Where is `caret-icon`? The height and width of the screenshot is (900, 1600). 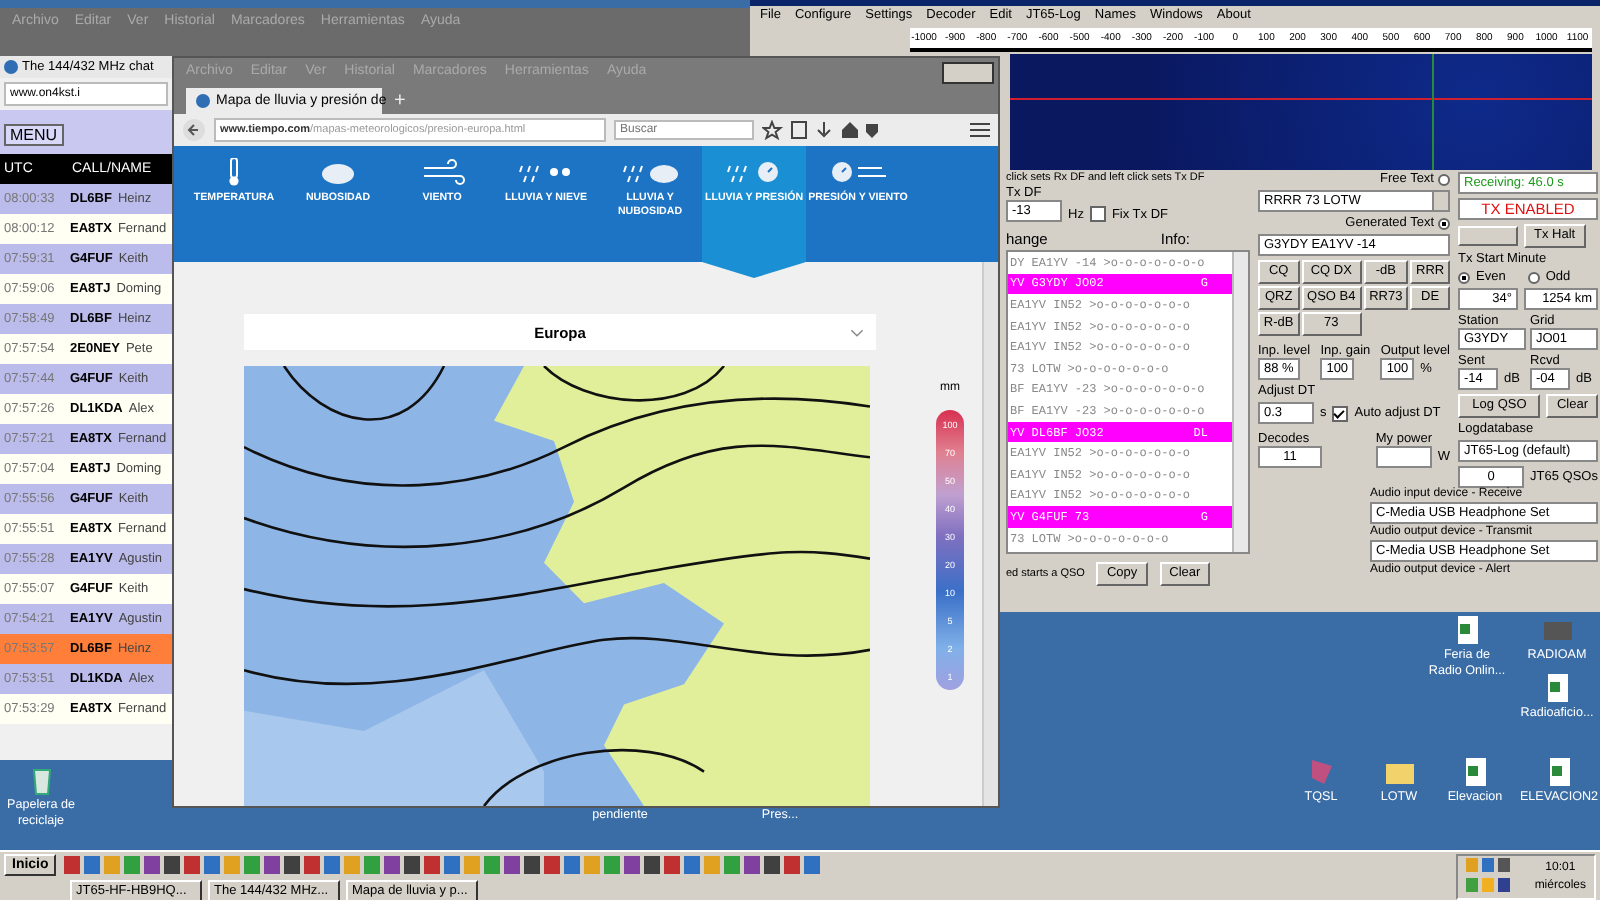
caret-icon is located at coordinates (1440, 201).